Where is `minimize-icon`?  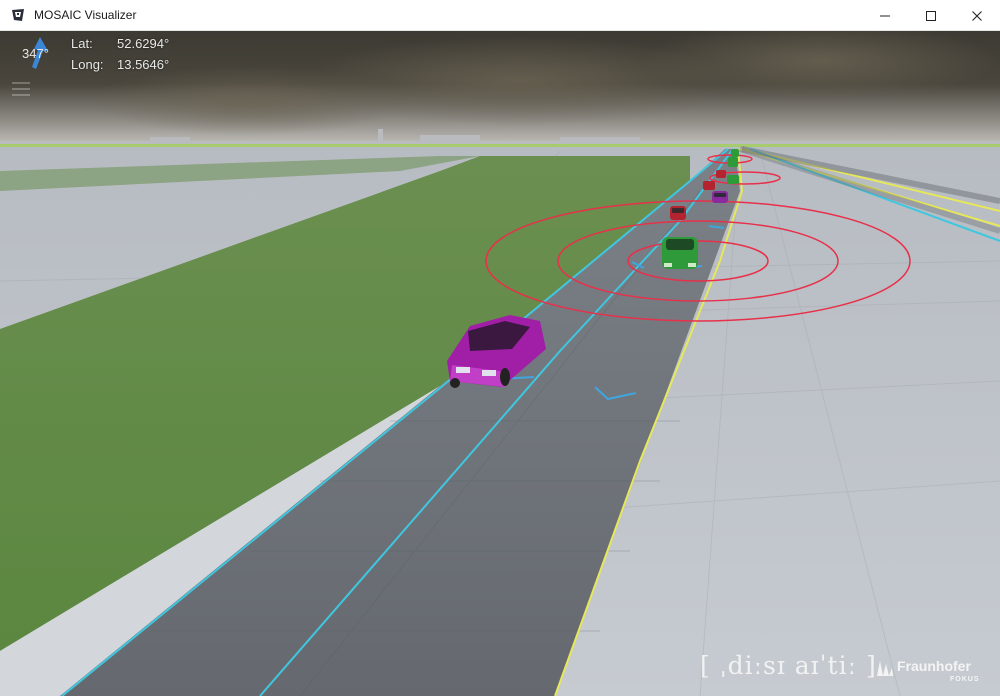
minimize-icon is located at coordinates (885, 15).